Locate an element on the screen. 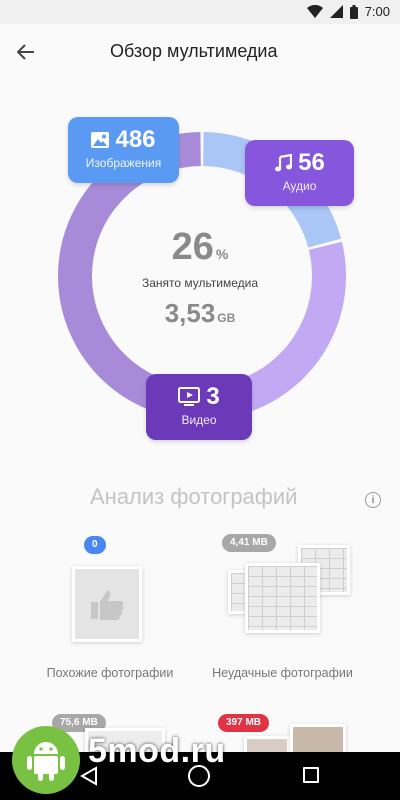 This screenshot has height=800, width=400. tv-play-icon is located at coordinates (189, 396).